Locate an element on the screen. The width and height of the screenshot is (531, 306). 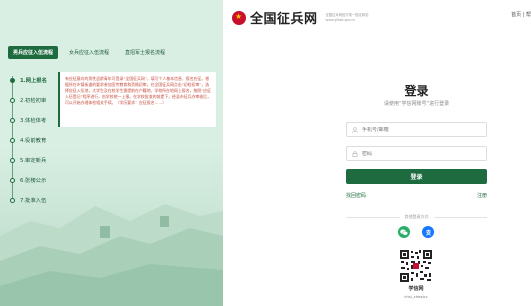
step-recruit-approval: 5.审定新兵 is located at coordinates (35, 160).